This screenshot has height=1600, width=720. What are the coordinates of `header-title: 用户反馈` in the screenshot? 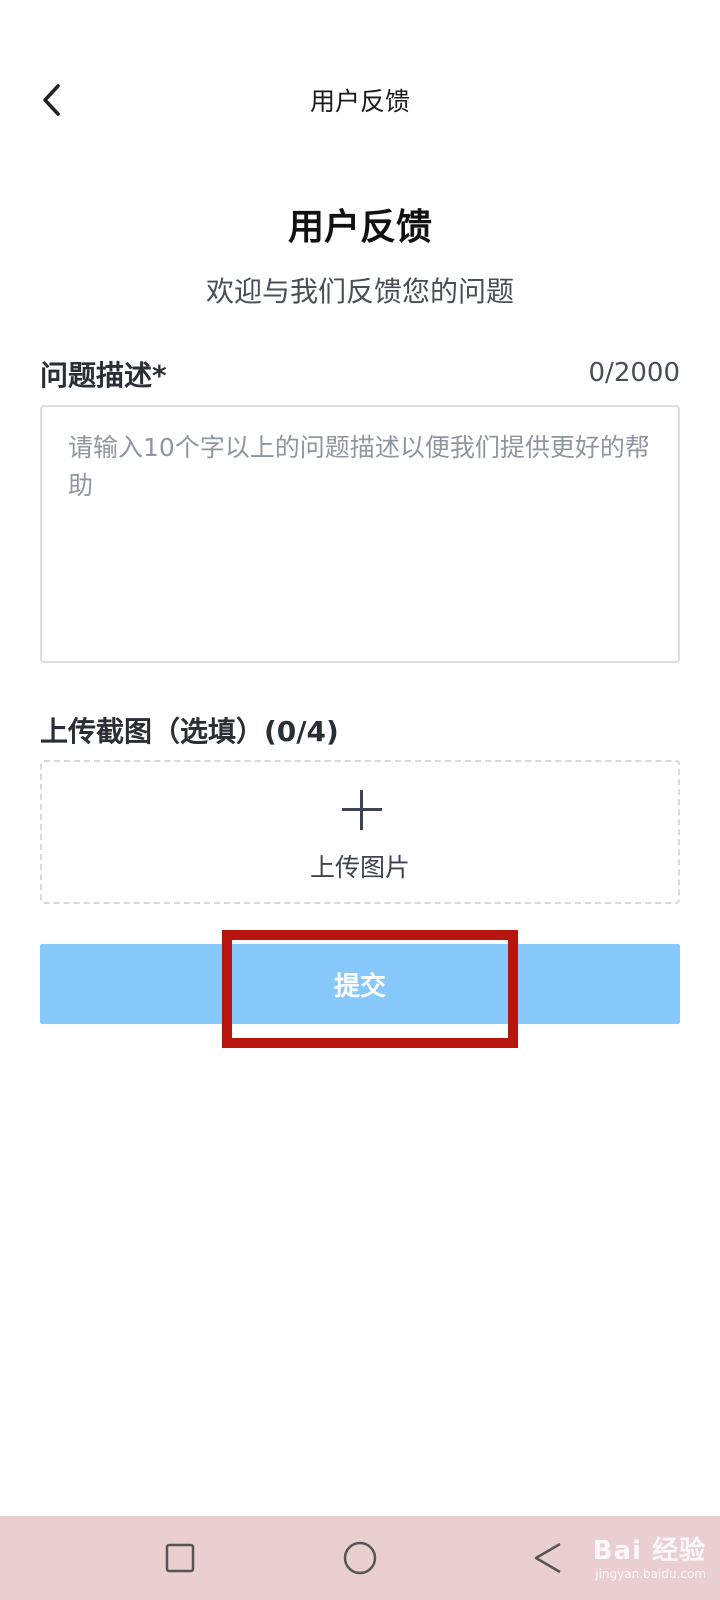 It's located at (359, 101).